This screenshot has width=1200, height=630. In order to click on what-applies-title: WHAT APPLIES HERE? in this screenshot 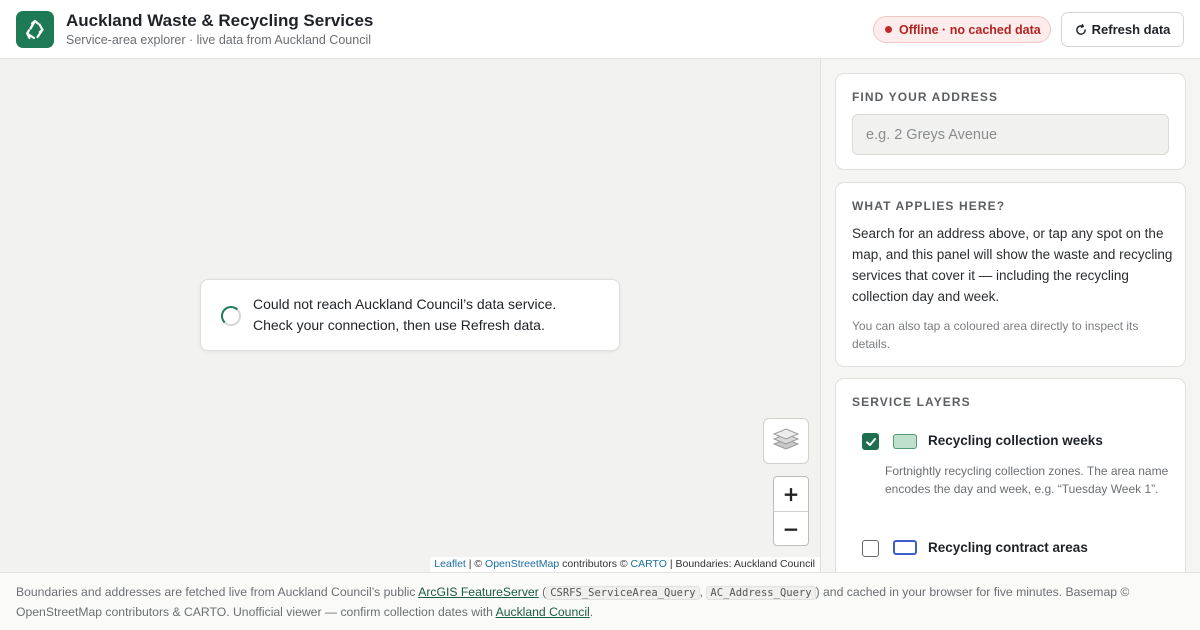, I will do `click(929, 206)`.